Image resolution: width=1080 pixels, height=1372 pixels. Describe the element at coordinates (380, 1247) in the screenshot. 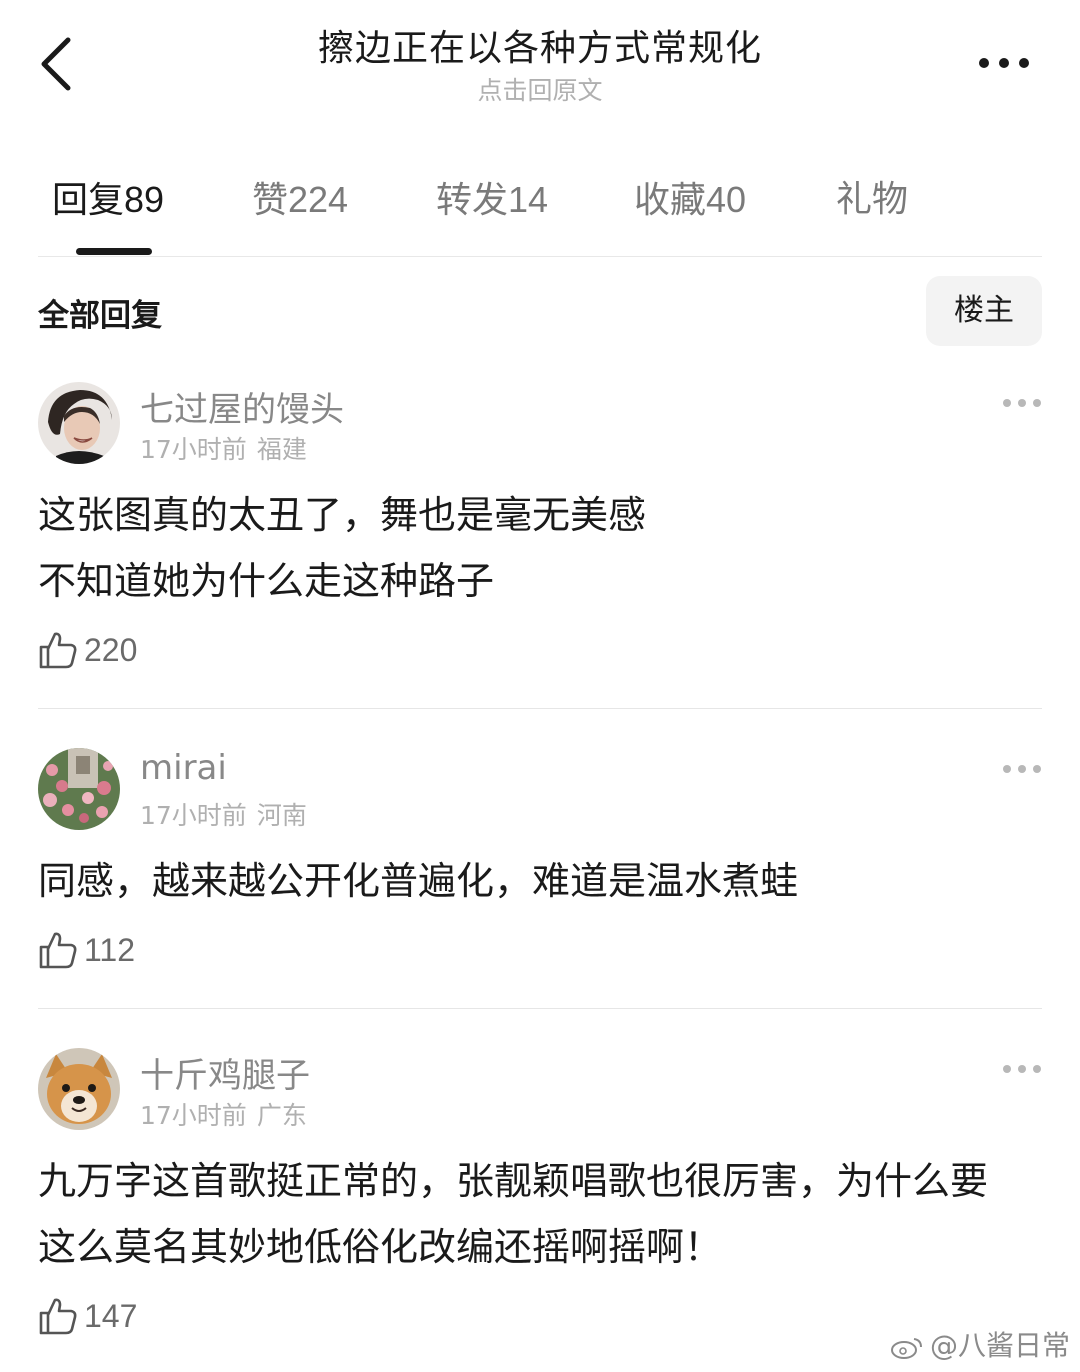

I see `comment-line: 这么莫名其妙地低俗化改编还摇啊摇啊！` at that location.